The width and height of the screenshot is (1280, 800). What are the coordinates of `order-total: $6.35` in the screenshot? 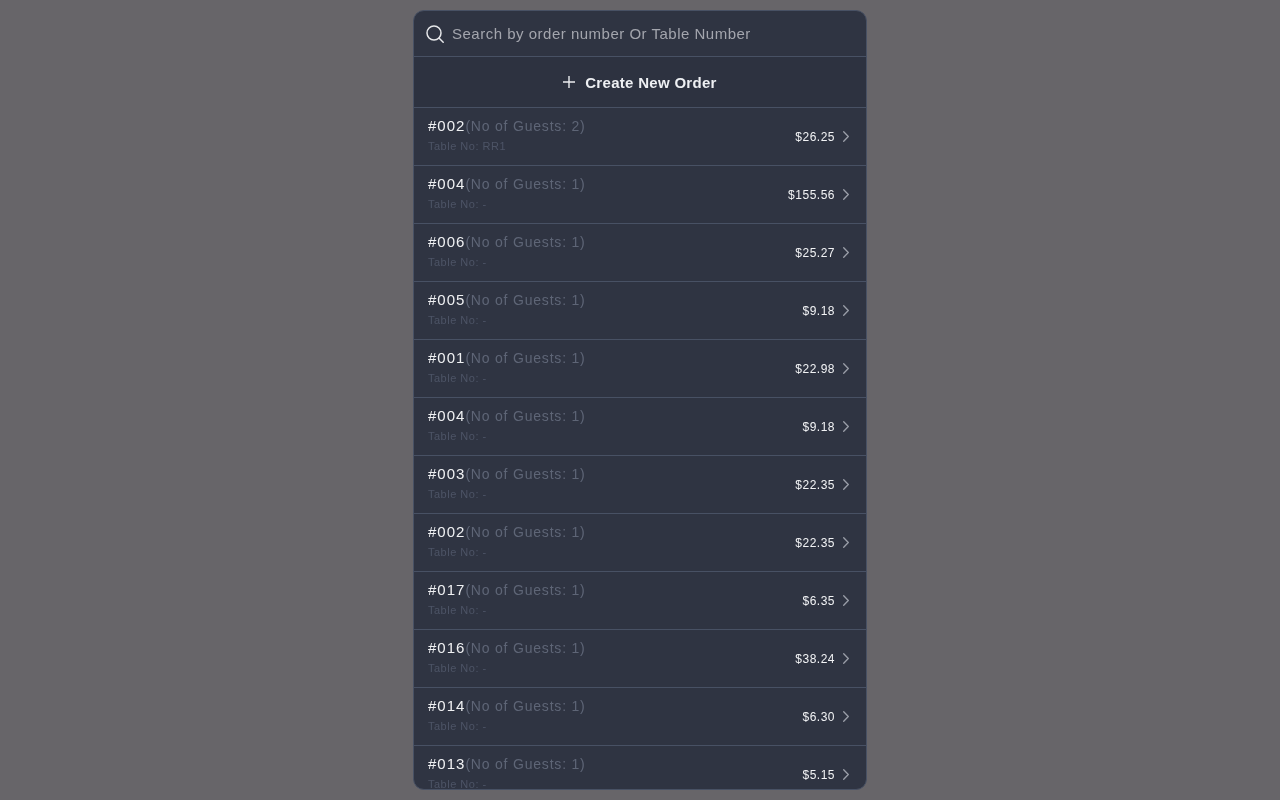 It's located at (818, 600).